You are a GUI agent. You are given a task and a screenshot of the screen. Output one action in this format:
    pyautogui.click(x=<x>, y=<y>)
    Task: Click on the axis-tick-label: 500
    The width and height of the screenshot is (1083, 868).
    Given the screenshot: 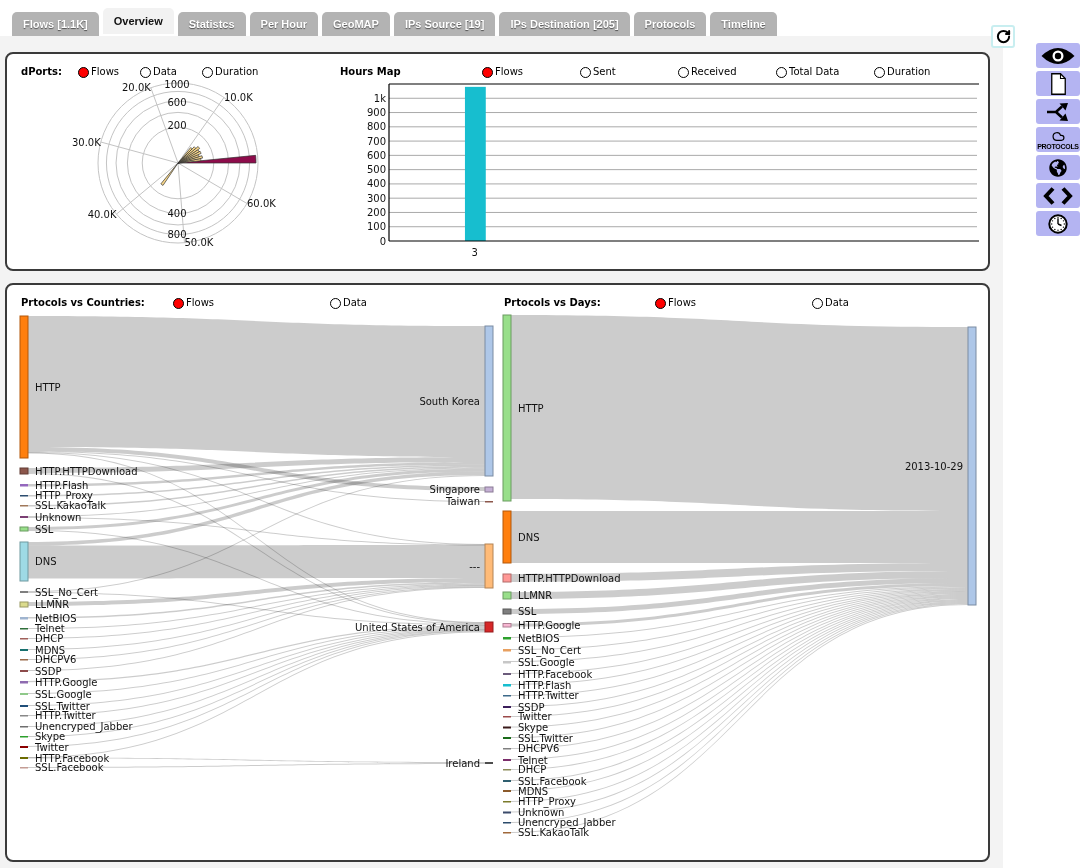 What is the action you would take?
    pyautogui.click(x=376, y=170)
    